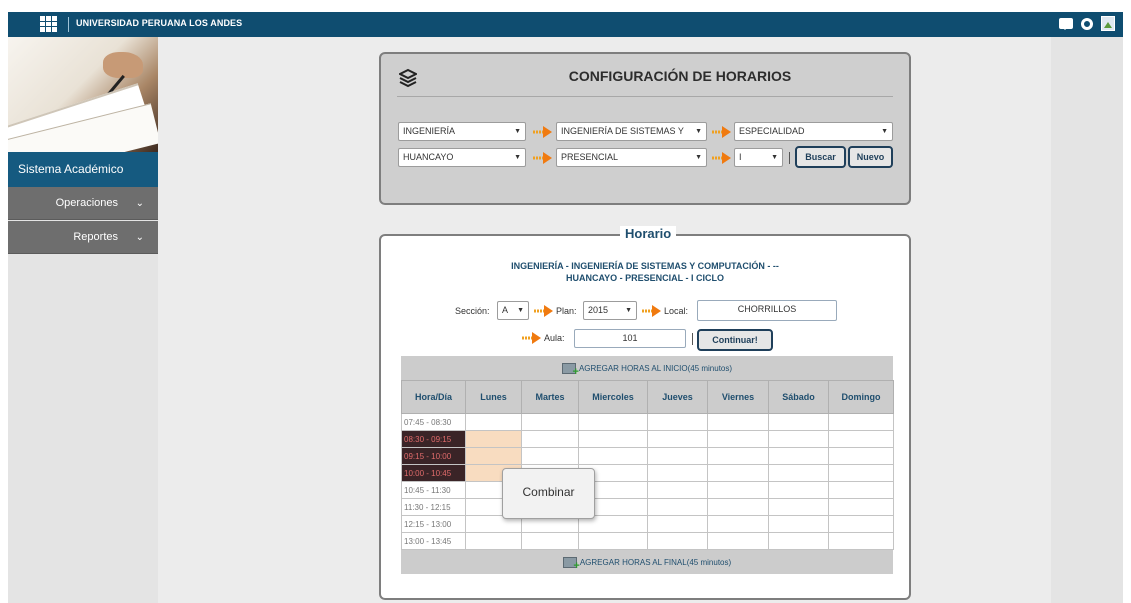 This screenshot has width=1131, height=603. Describe the element at coordinates (433, 397) in the screenshot. I see `column-header: Hora/Día` at that location.